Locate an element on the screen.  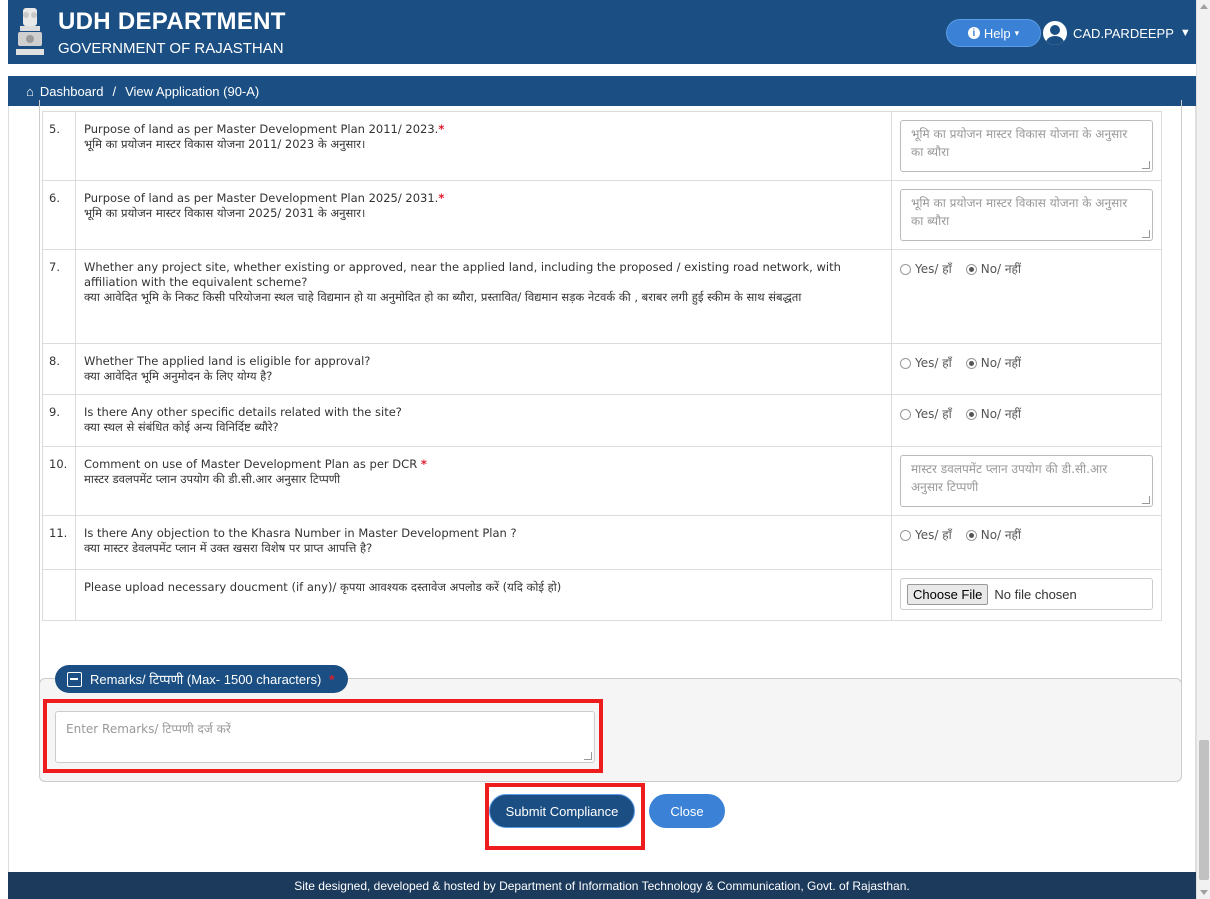
home-icon: ⌂ is located at coordinates (30, 91).